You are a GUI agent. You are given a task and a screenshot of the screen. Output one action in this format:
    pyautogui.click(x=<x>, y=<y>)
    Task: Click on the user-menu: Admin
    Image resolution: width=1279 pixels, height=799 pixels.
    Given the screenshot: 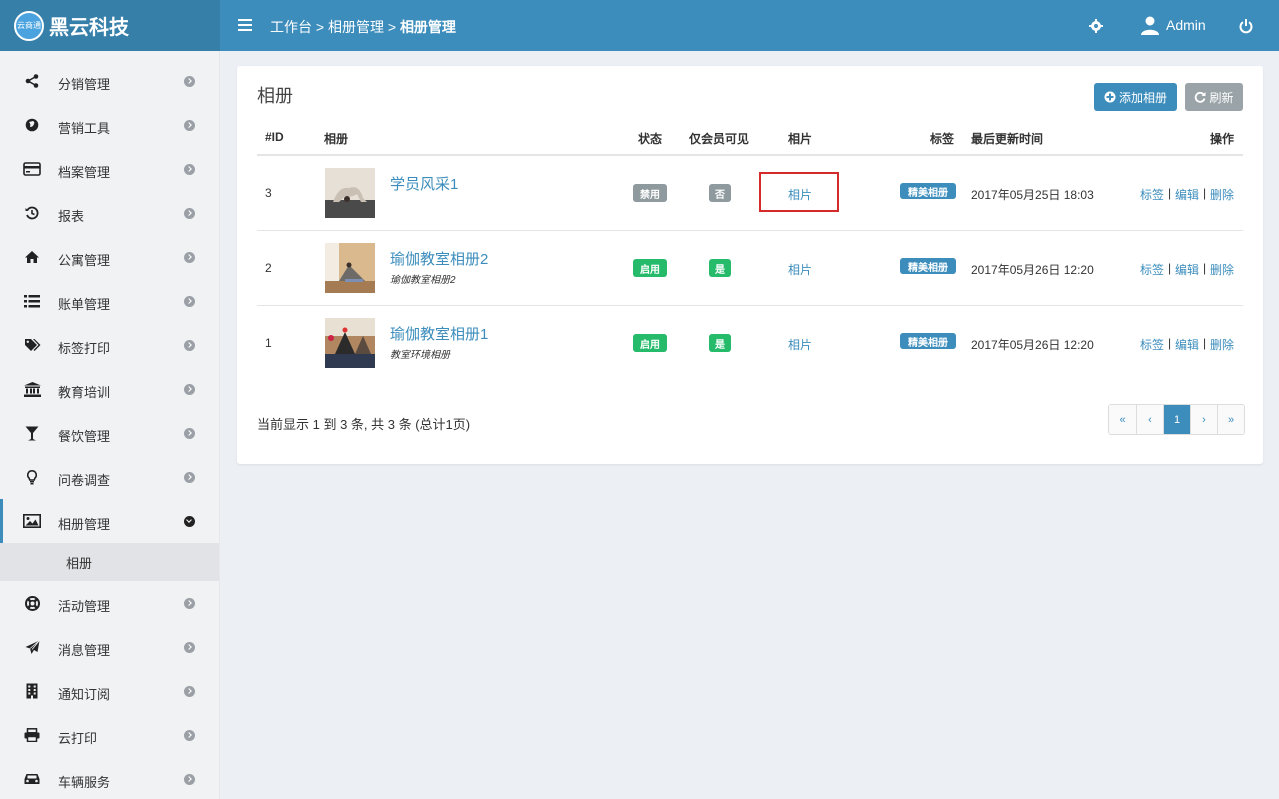 What is the action you would take?
    pyautogui.click(x=1173, y=25)
    